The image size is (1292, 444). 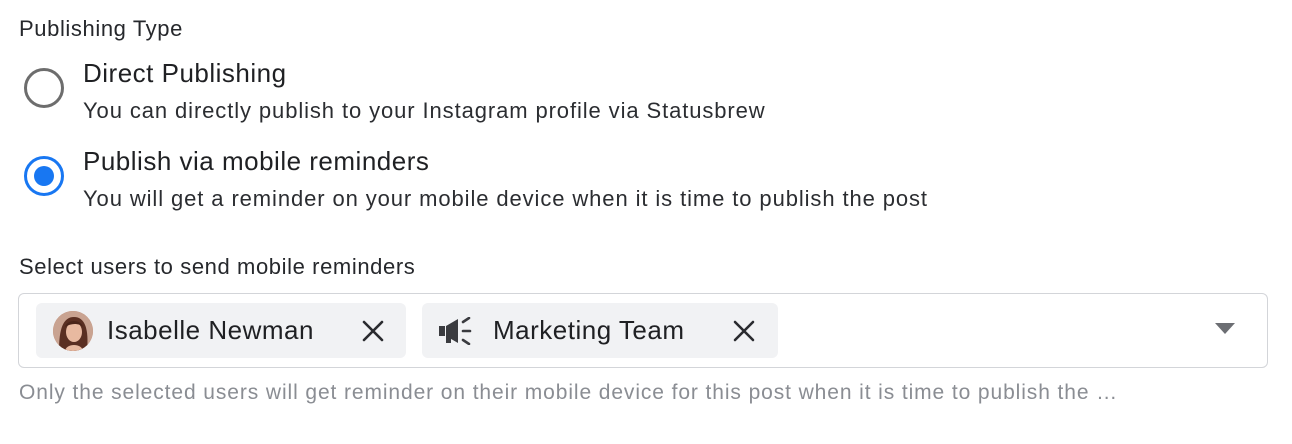 I want to click on direct-publishing-radio, so click(x=44, y=88).